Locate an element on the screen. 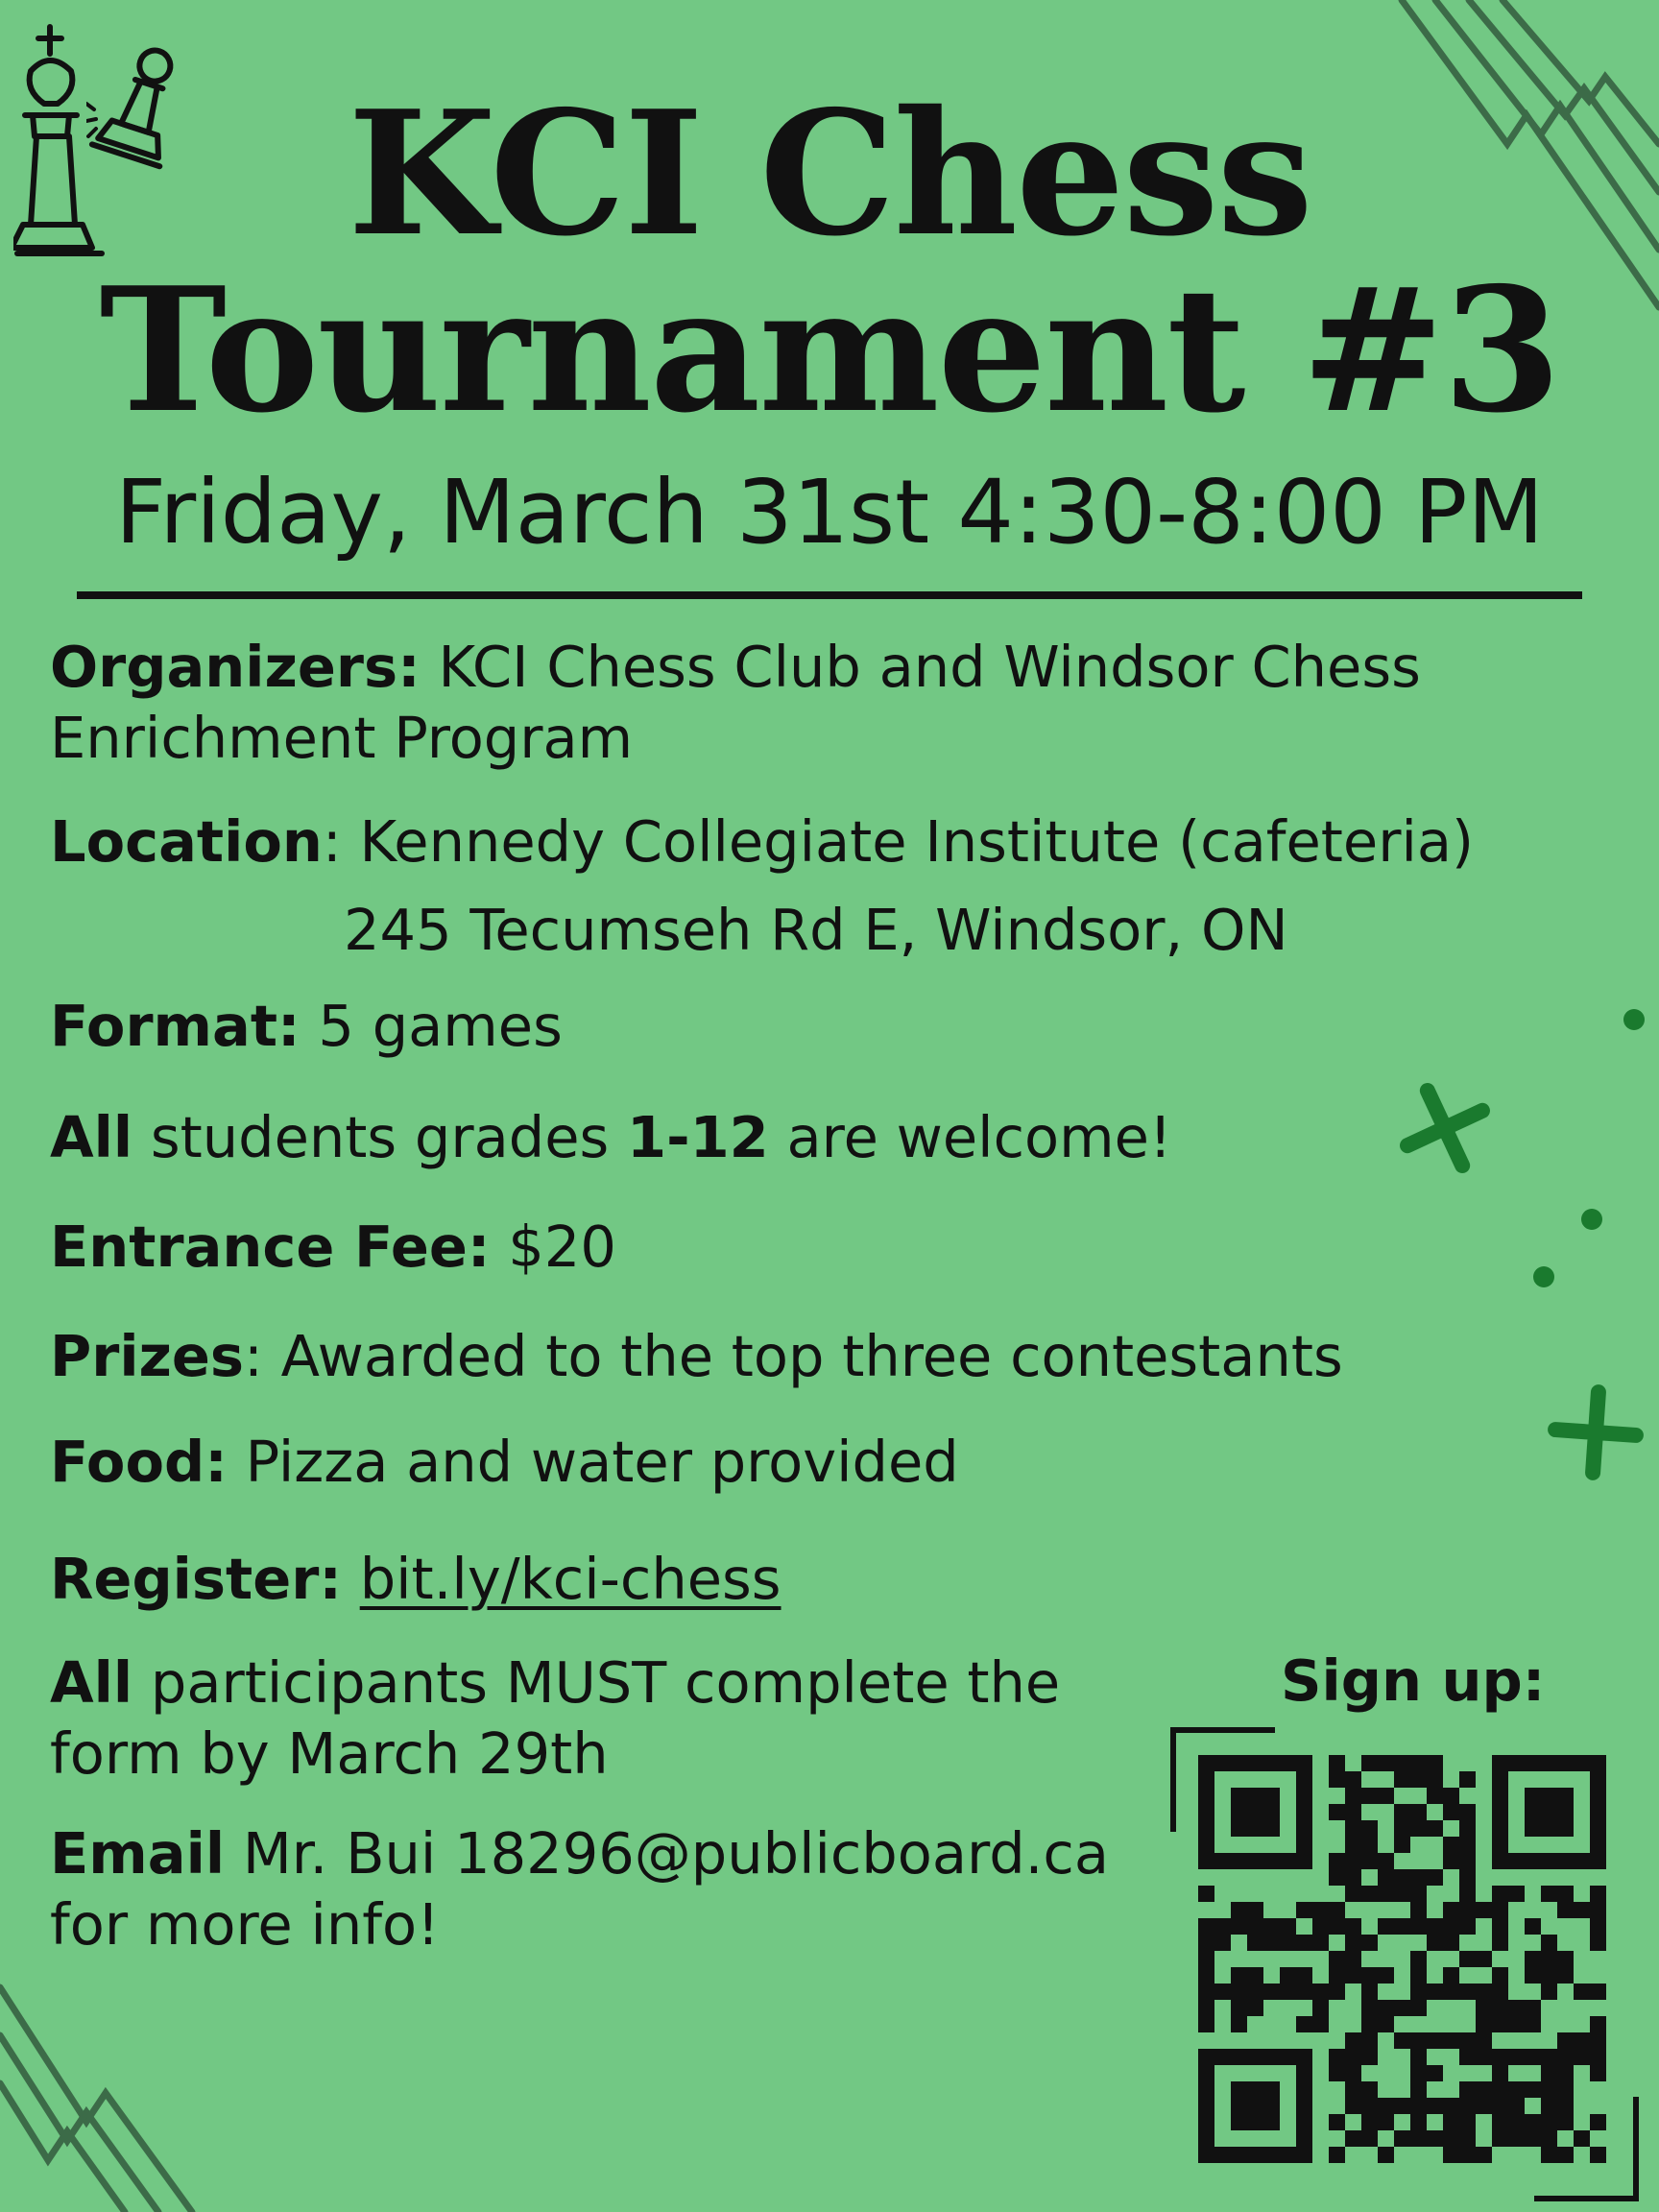 This screenshot has height=2212, width=1659. title-line-1: KCI Chess is located at coordinates (830, 173).